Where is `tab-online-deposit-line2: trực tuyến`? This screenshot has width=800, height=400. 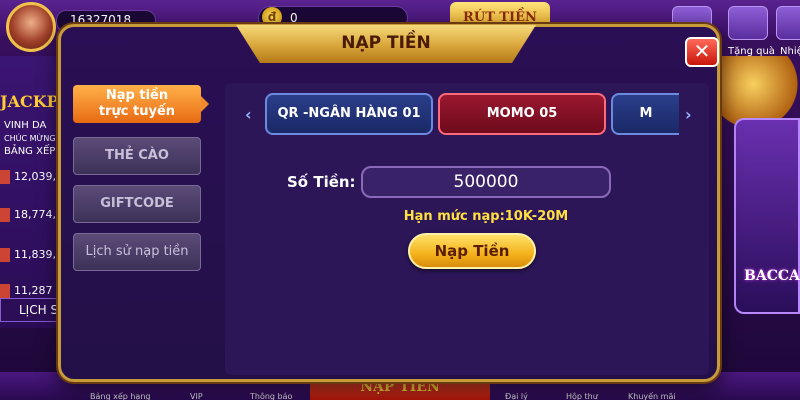
tab-online-deposit-line2: trực tuyến is located at coordinates (137, 111).